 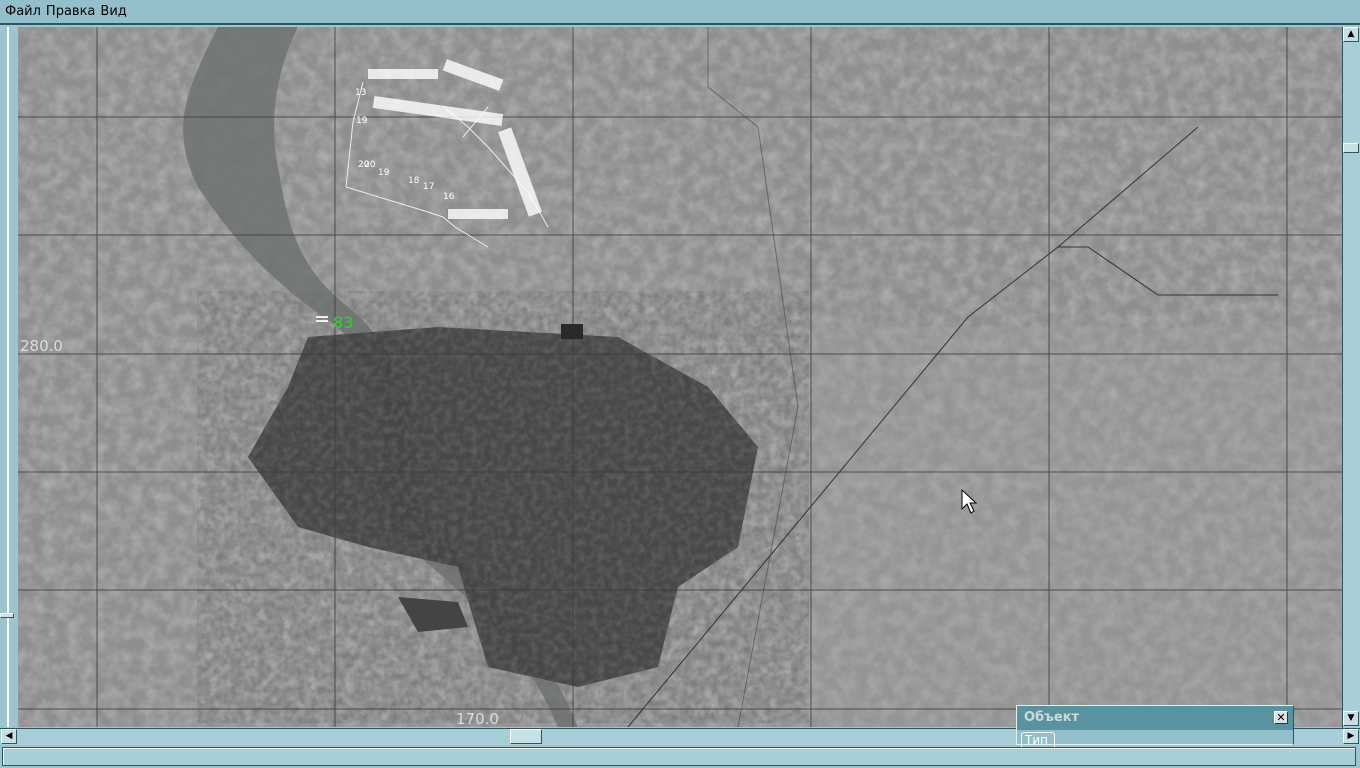 I want to click on scroll-right-button: ▶, so click(x=1351, y=736).